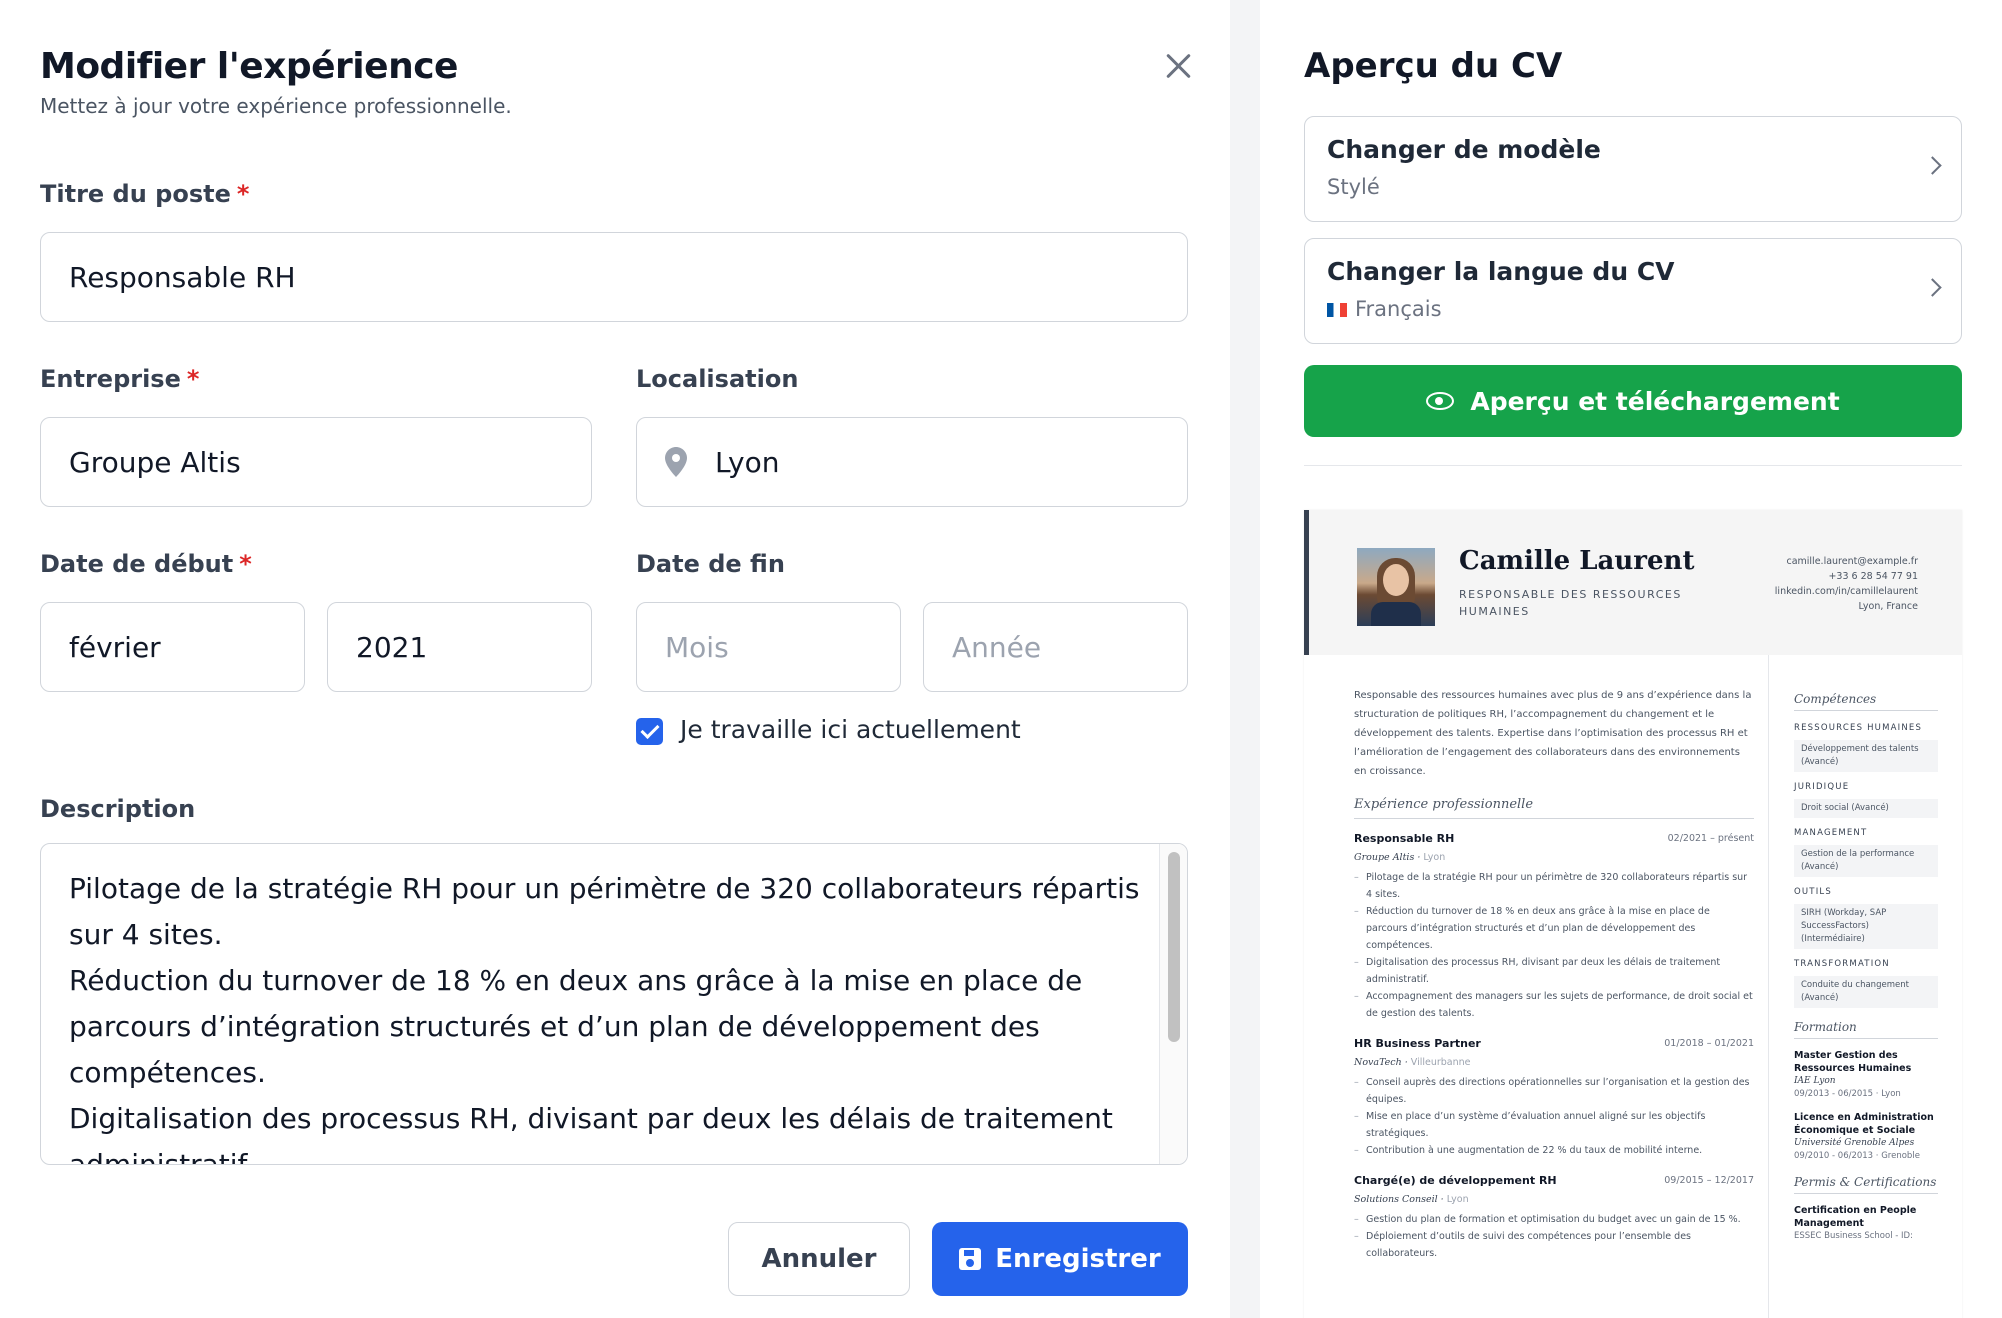 Image resolution: width=2002 pixels, height=1318 pixels. What do you see at coordinates (1815, 1081) in the screenshot?
I see `education-school: IAE Lyon` at bounding box center [1815, 1081].